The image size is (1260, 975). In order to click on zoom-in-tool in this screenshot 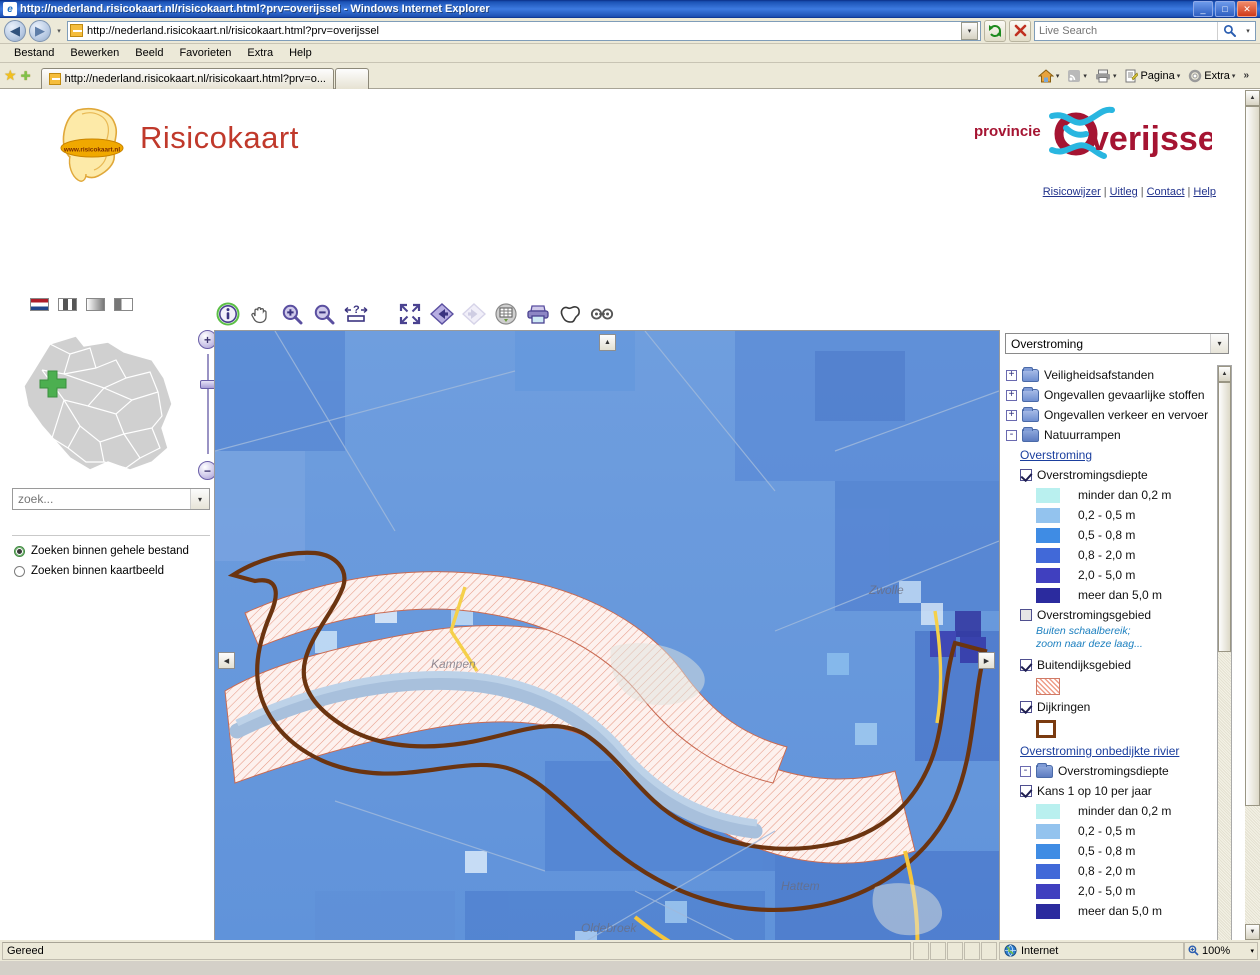, I will do `click(292, 314)`.